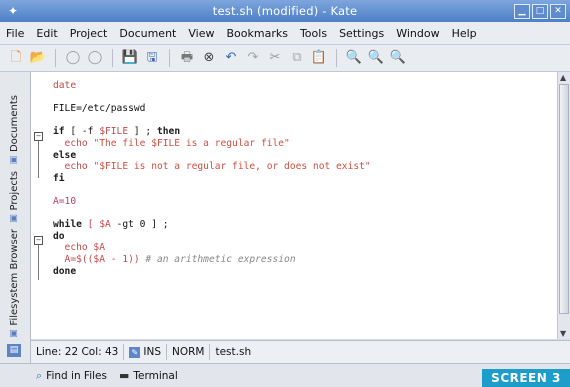 The image size is (570, 387). I want to click on selection-mode: NORM, so click(189, 352).